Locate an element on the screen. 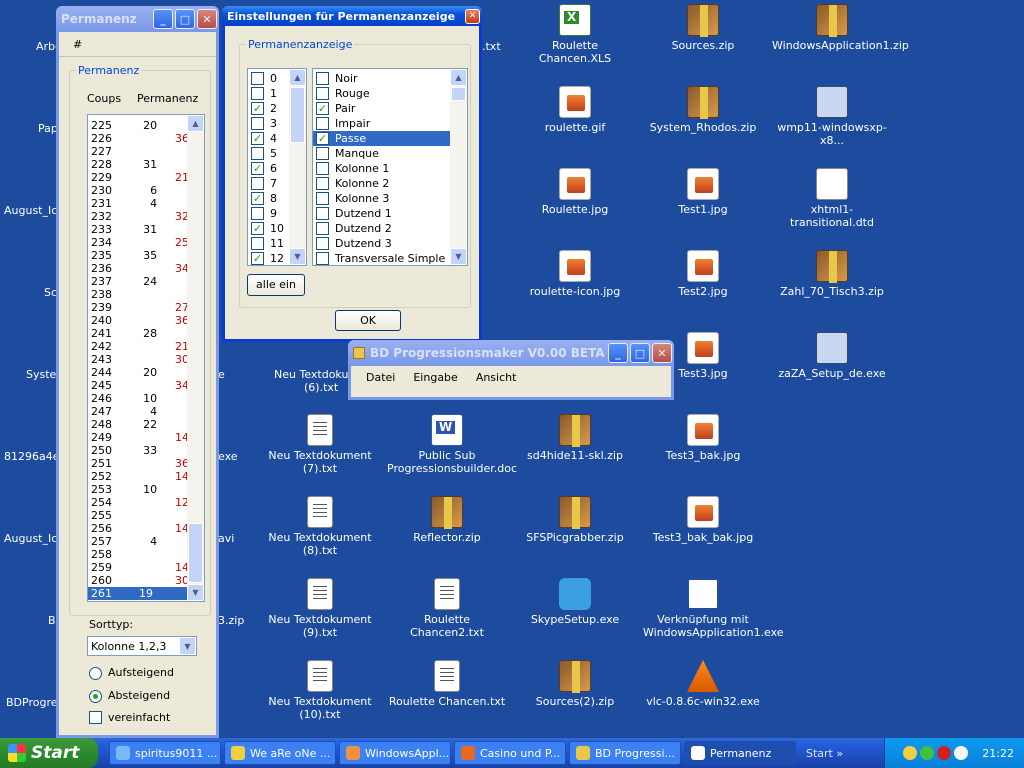 This screenshot has width=1024, height=768. table-row: 253 10 is located at coordinates (138, 489).